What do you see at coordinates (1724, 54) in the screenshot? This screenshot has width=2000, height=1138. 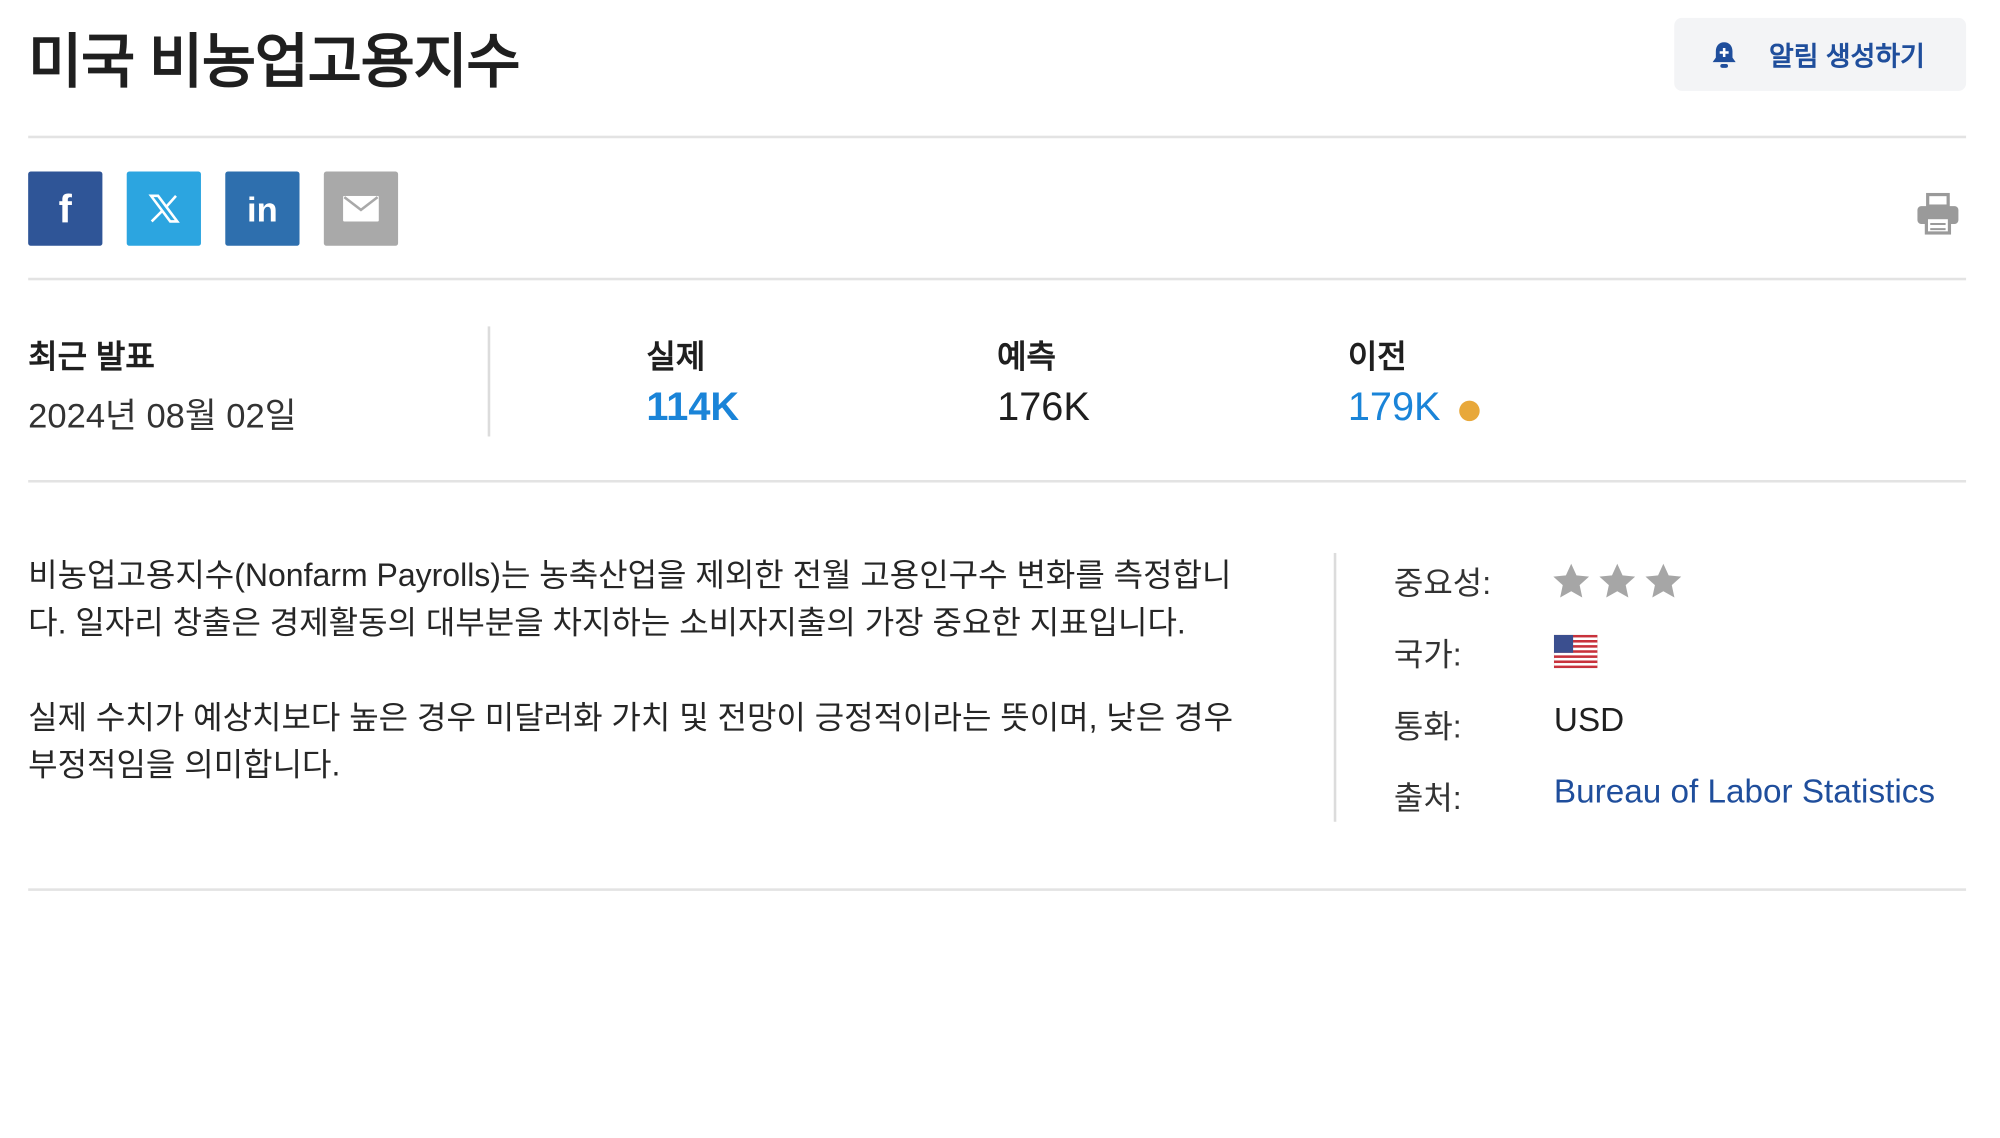 I see `bell-plus-icon` at bounding box center [1724, 54].